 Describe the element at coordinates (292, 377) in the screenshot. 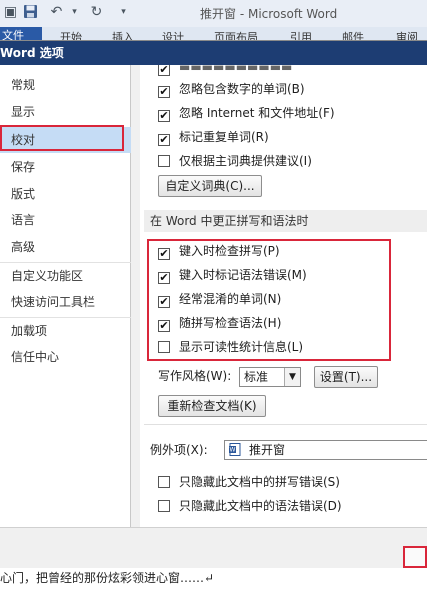

I see `chevron-down-icon: ▼` at that location.